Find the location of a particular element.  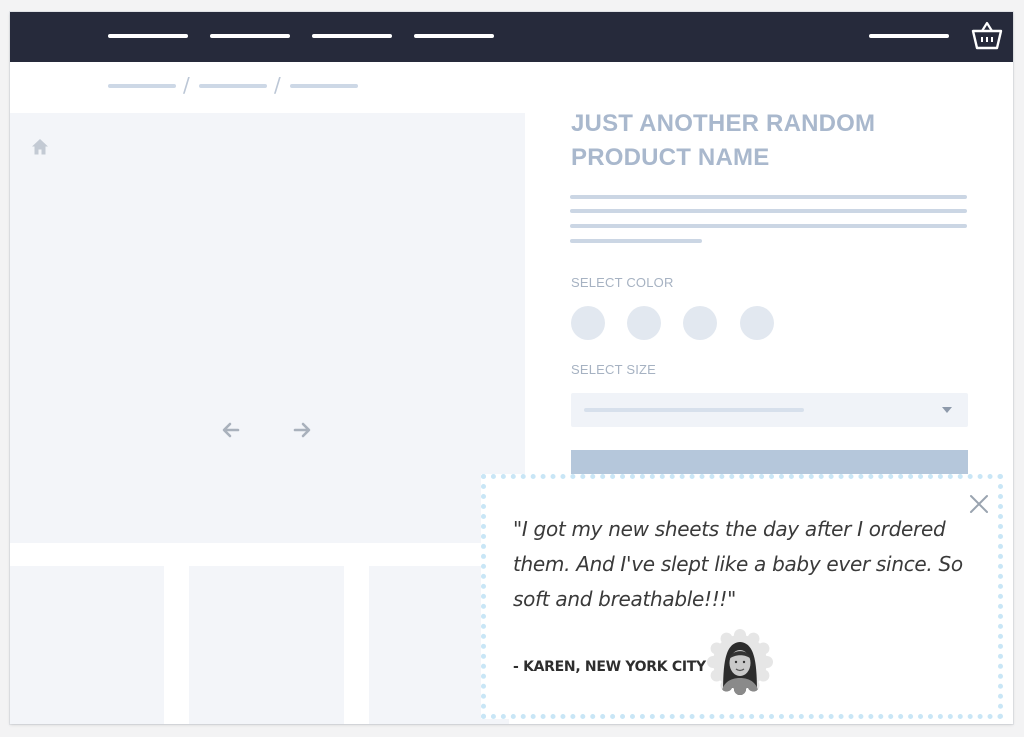

size-select-value is located at coordinates (694, 410).